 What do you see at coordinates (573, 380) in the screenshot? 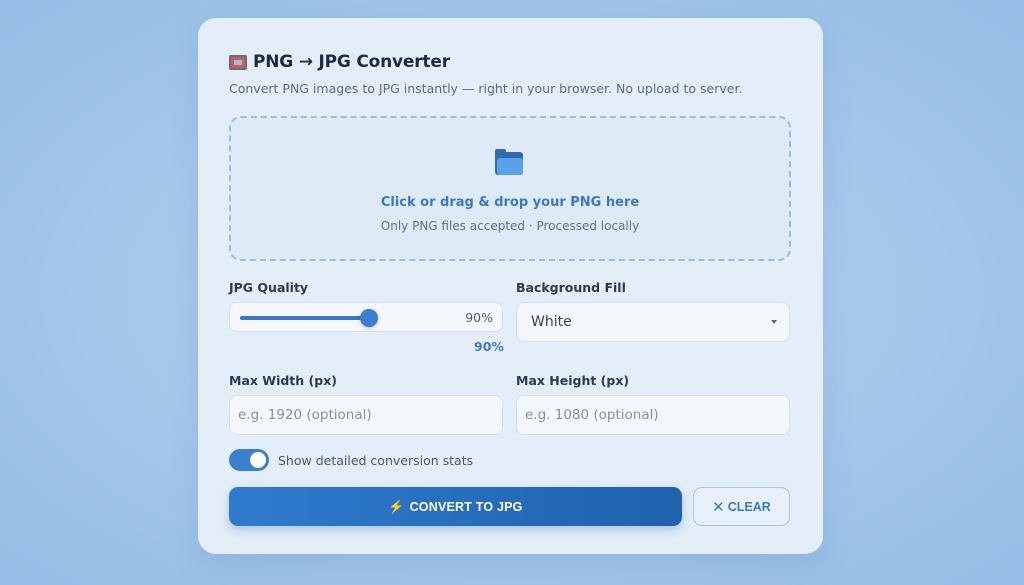
I see `max-height-label: Max Height (px)` at bounding box center [573, 380].